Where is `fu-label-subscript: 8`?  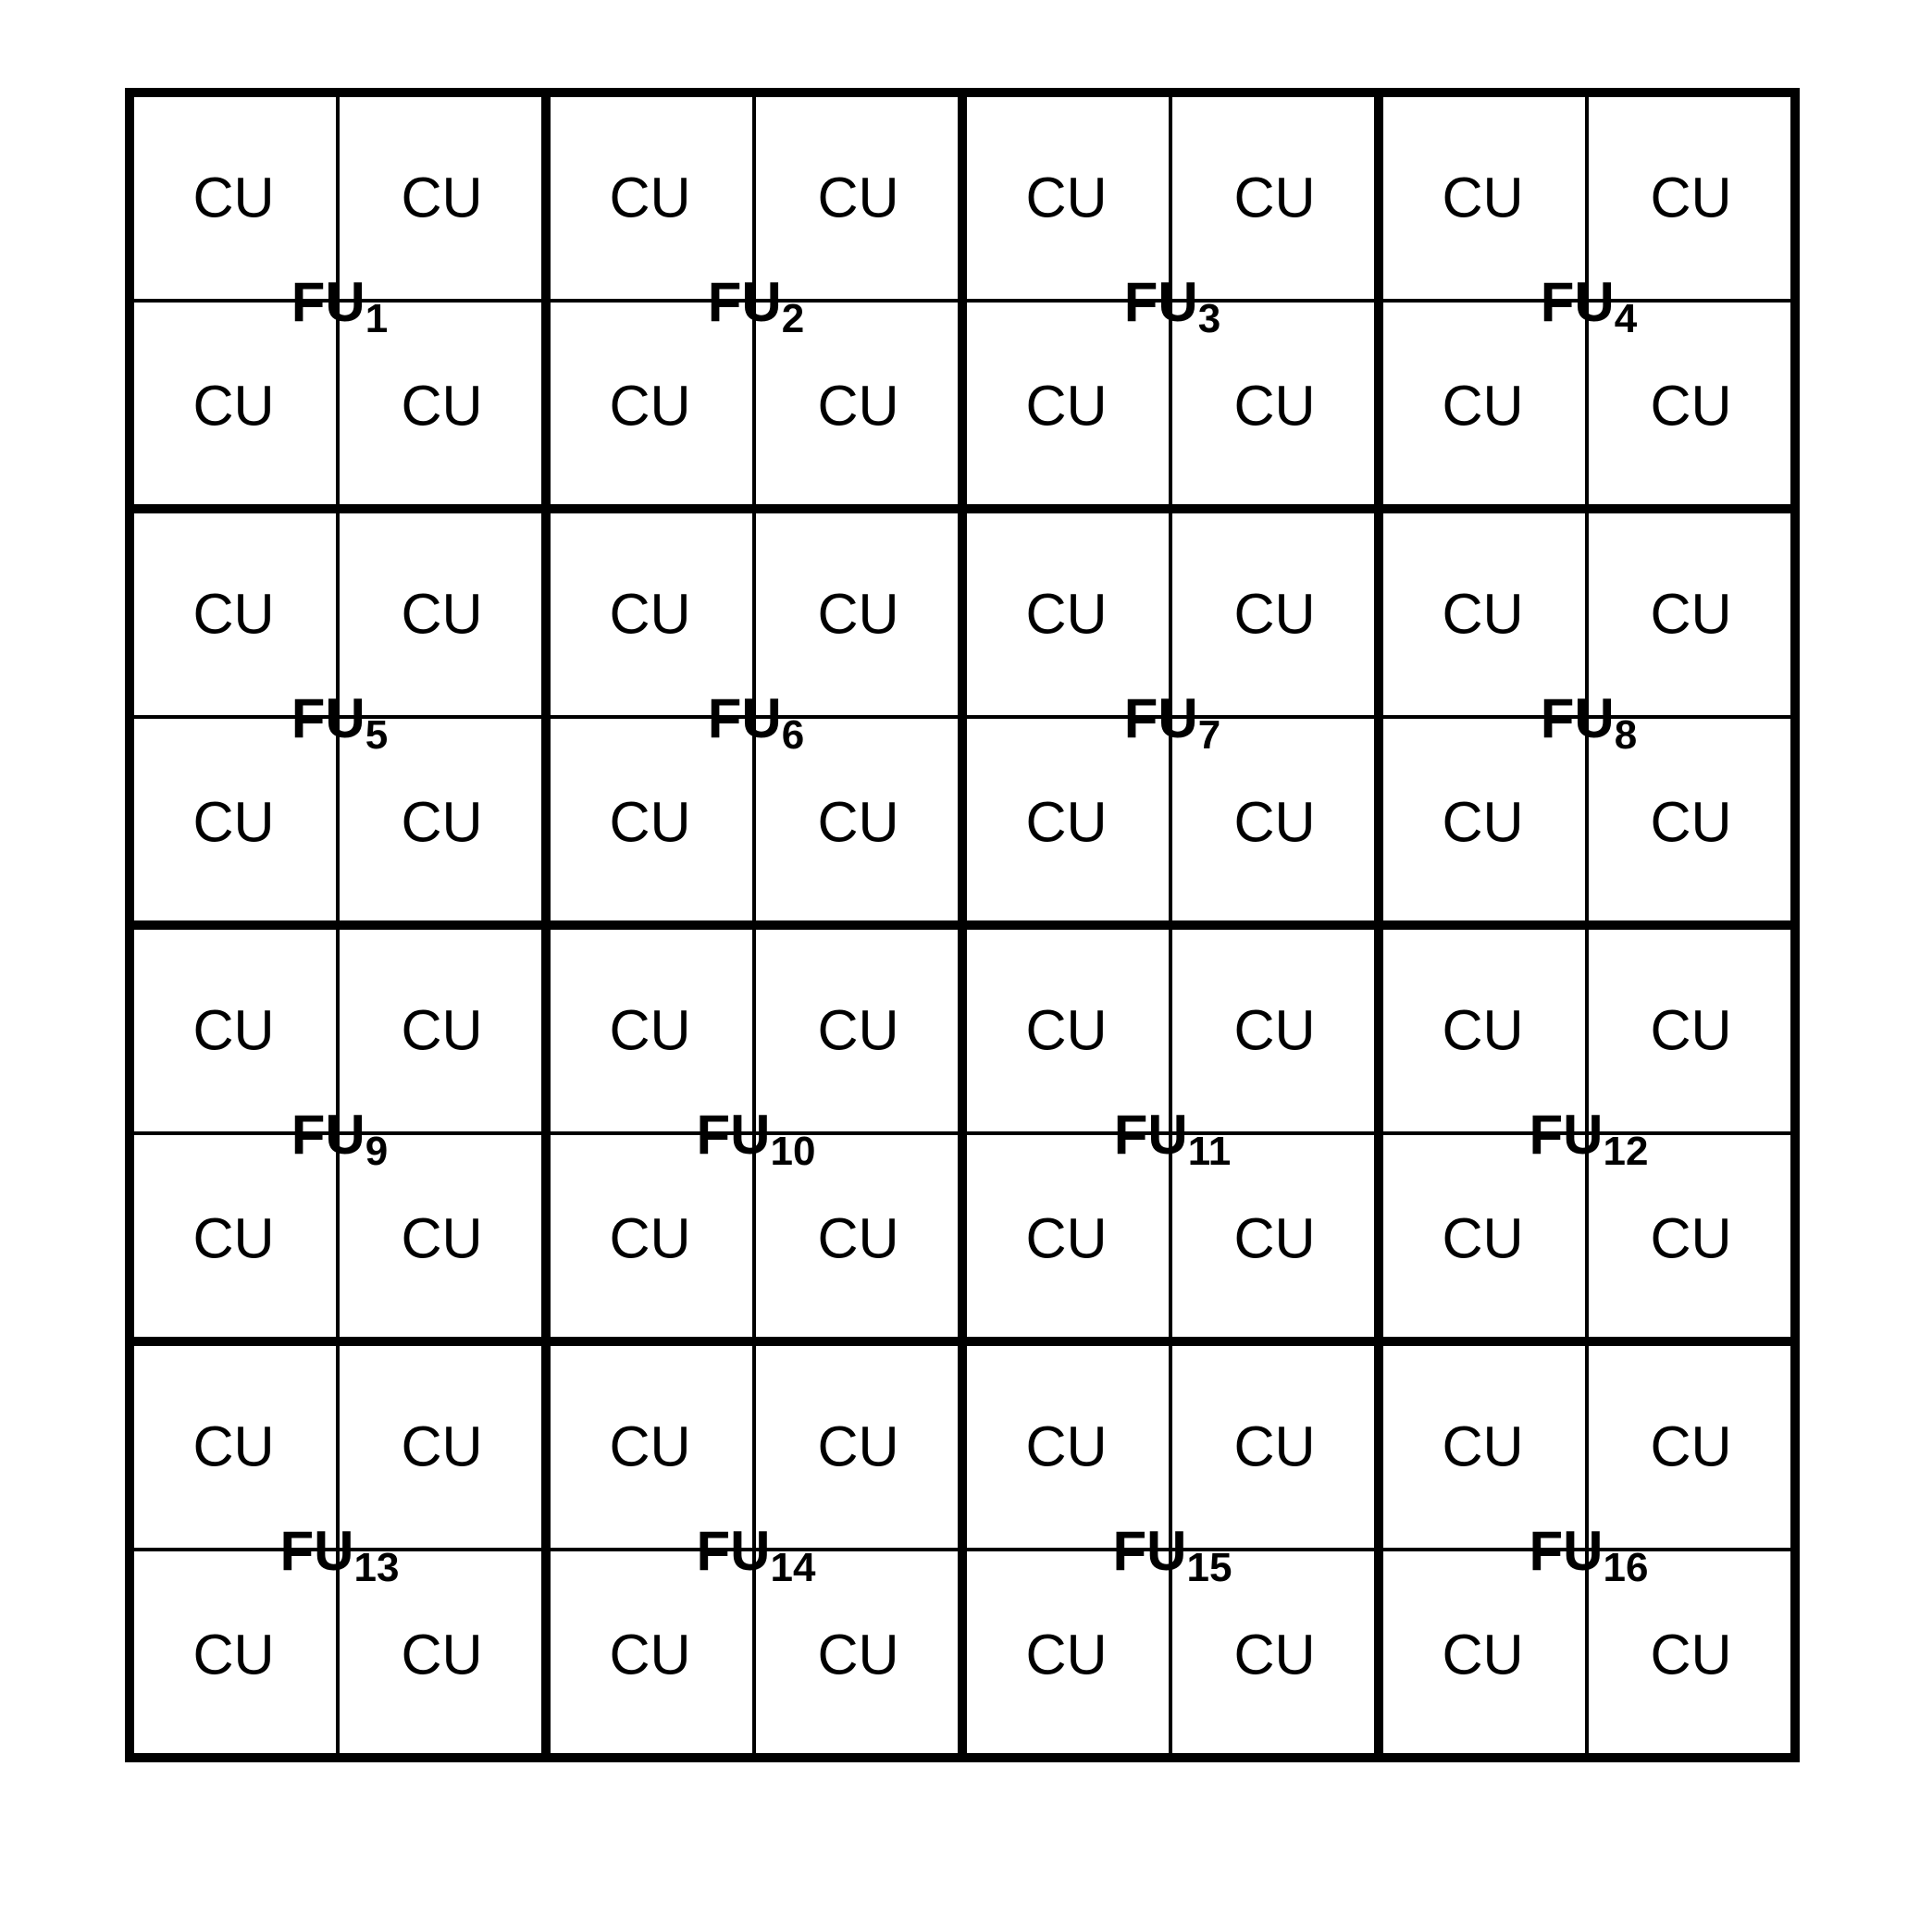
fu-label-subscript: 8 is located at coordinates (1626, 735).